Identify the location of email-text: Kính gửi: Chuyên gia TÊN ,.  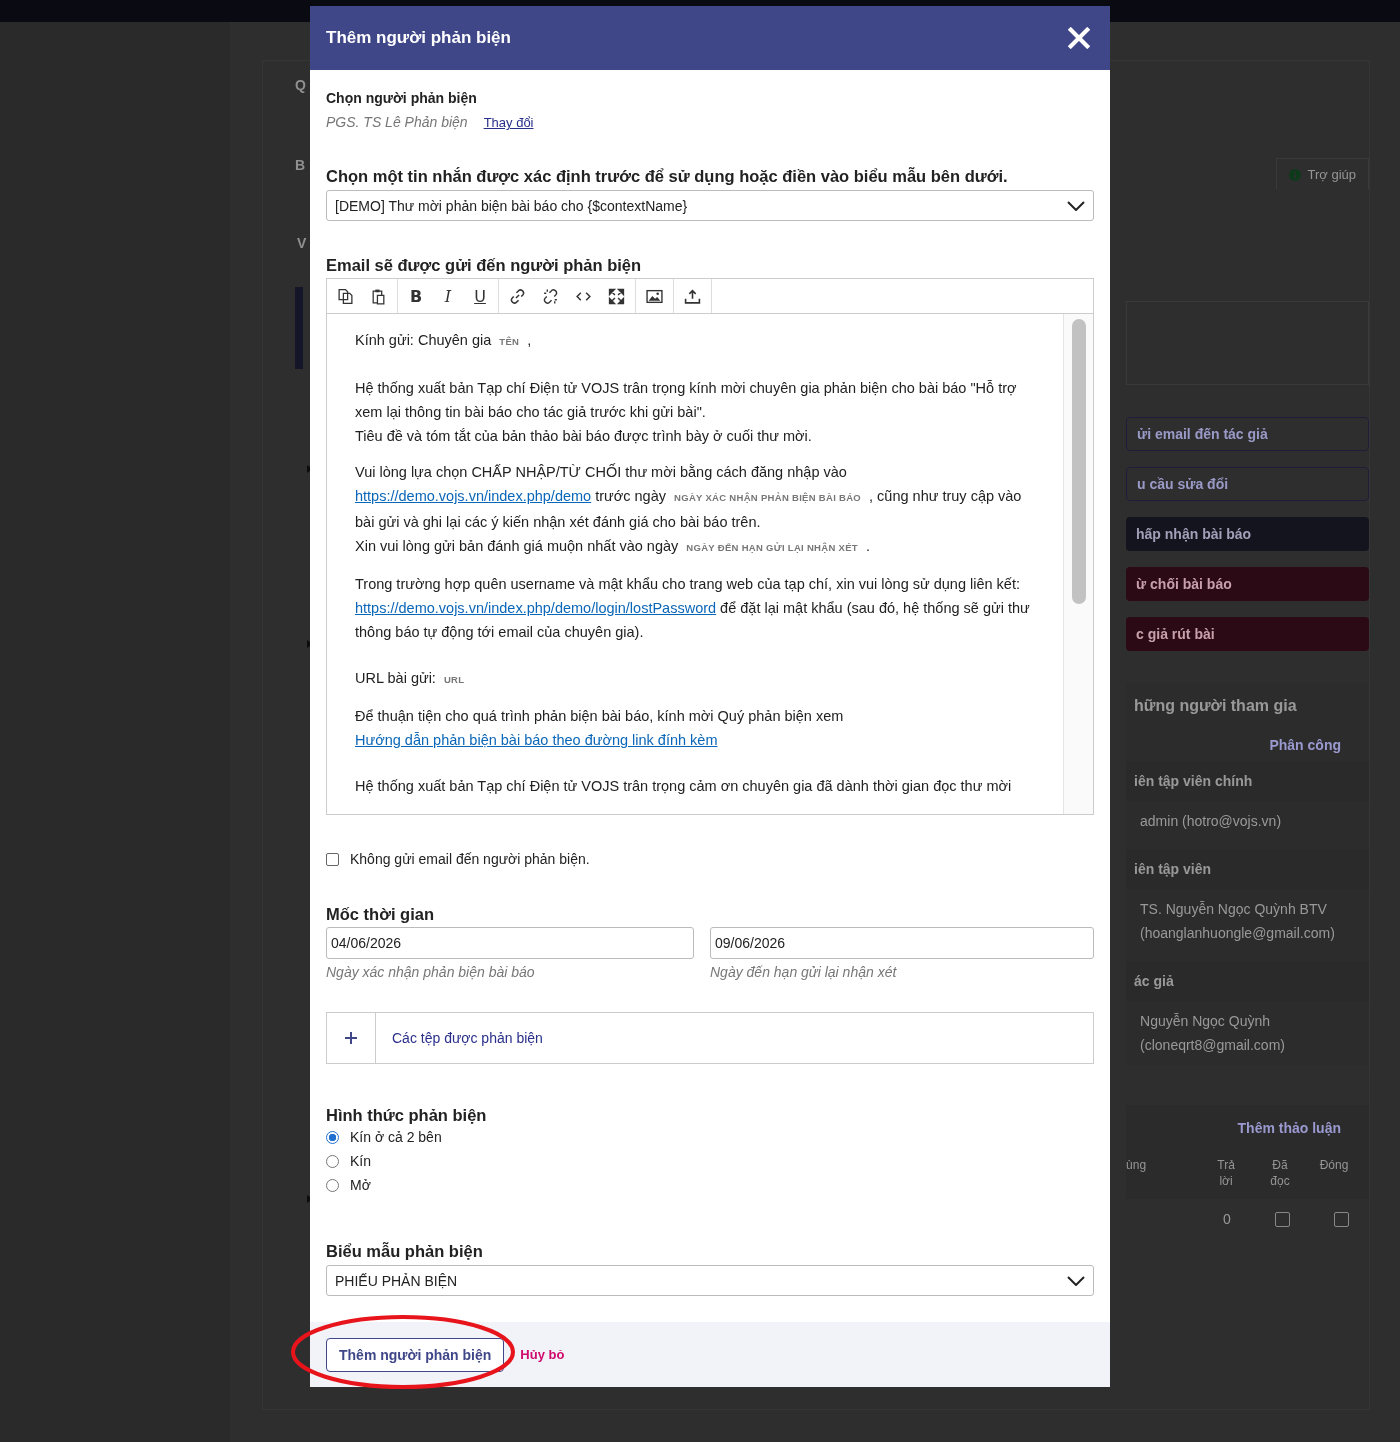
(444, 340).